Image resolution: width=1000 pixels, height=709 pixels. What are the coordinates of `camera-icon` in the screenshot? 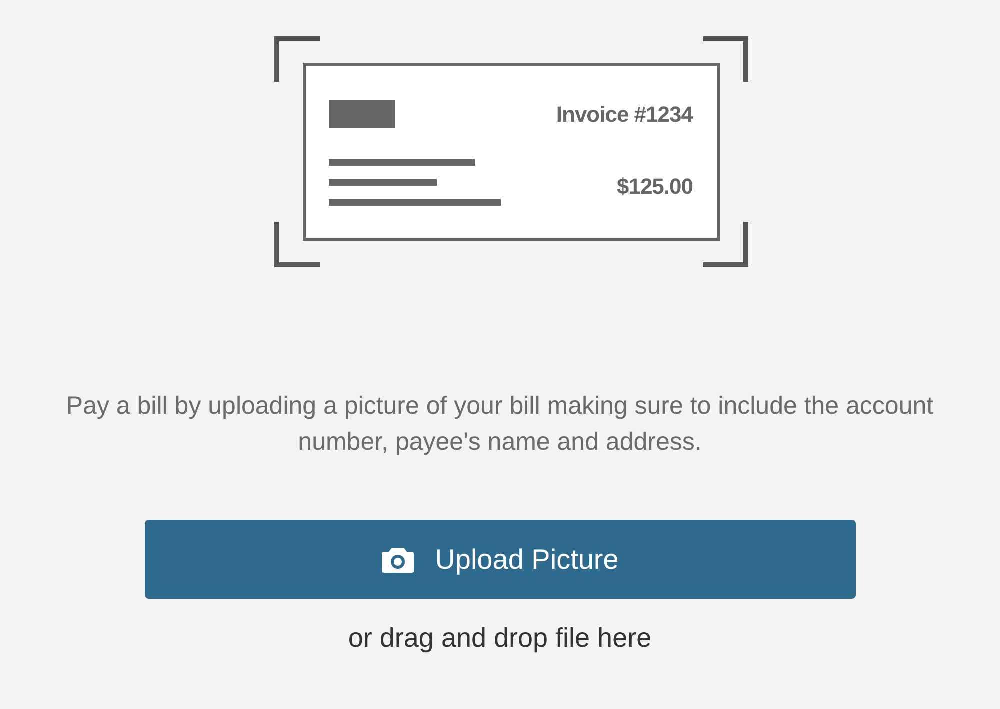 It's located at (398, 560).